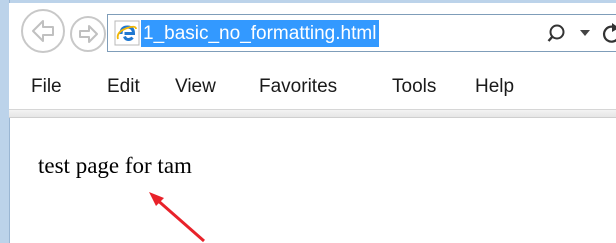 The width and height of the screenshot is (616, 243). Describe the element at coordinates (177, 217) in the screenshot. I see `annotation-arrow` at that location.